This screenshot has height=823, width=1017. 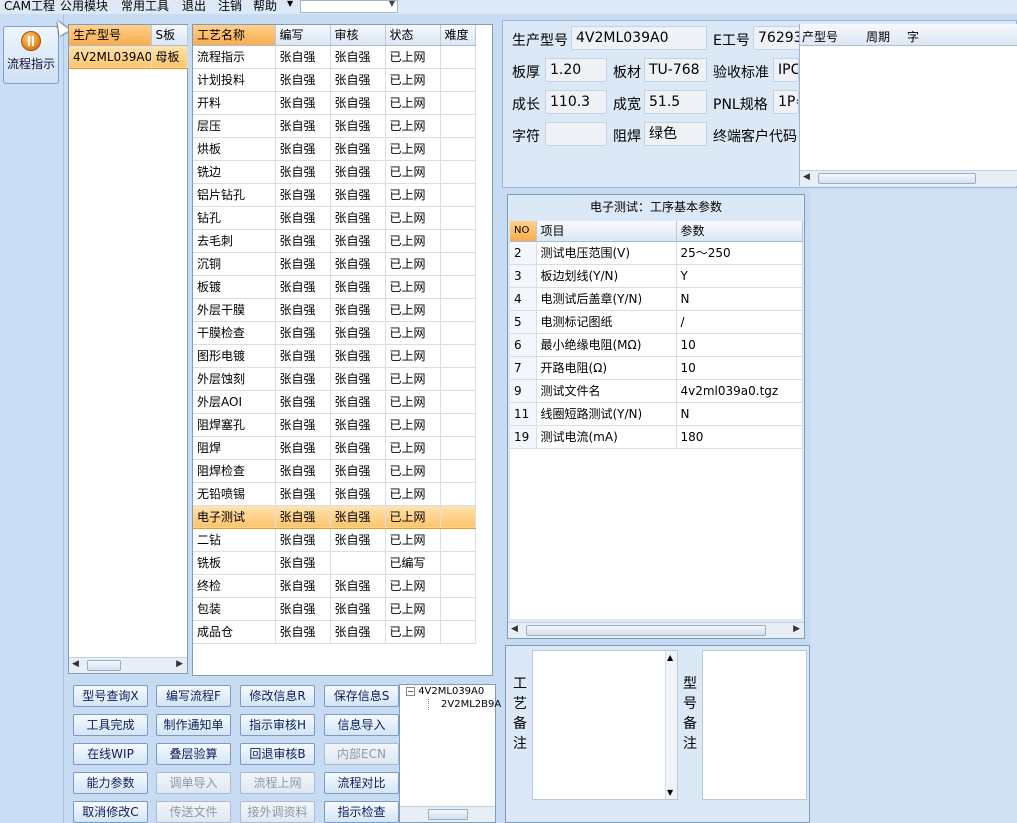 I want to click on table-row: 外层AOI 张自强 张自强 已上网, so click(x=334, y=402).